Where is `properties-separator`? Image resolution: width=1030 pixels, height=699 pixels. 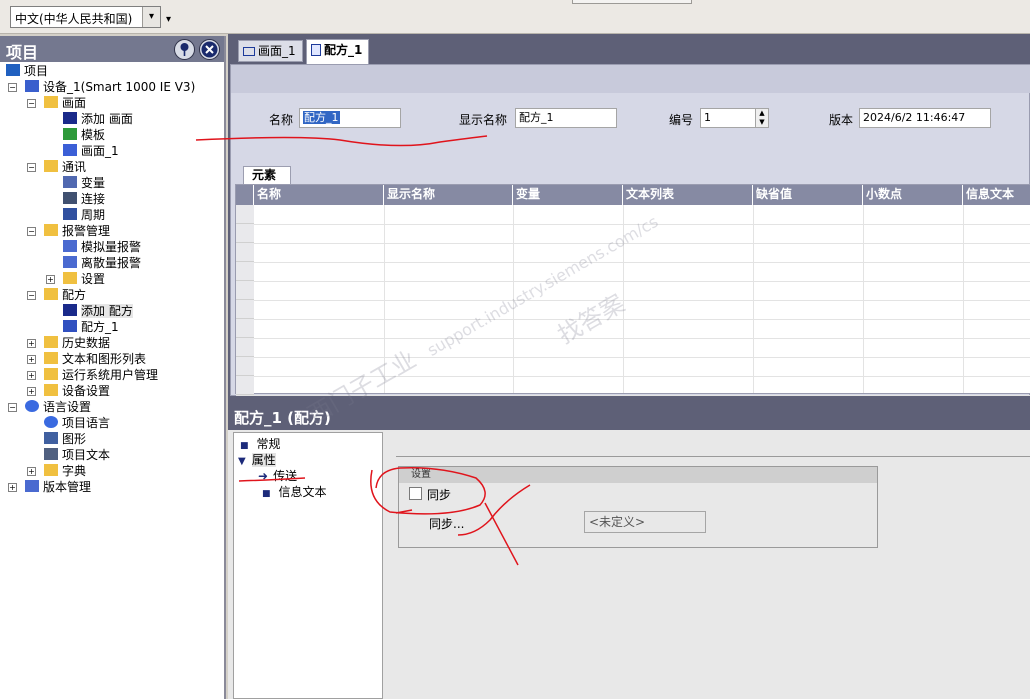 properties-separator is located at coordinates (713, 456).